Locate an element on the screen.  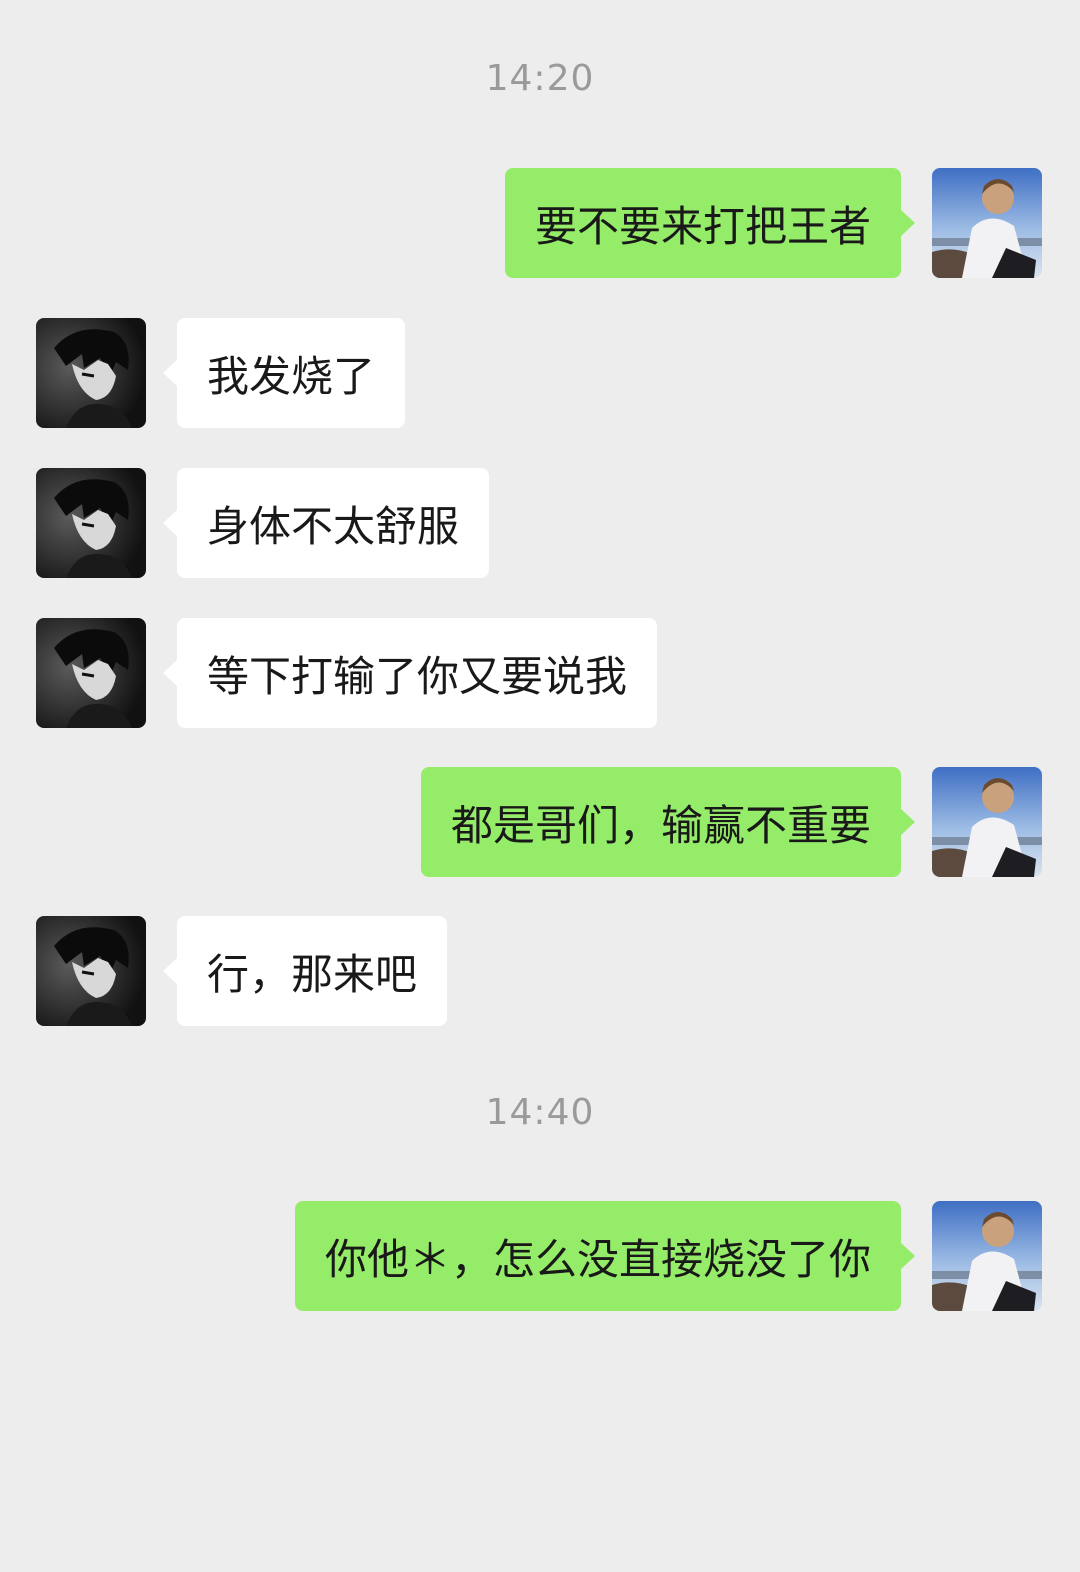
outgoing-message-bubble: 你他＊，怎么没直接烧没了你 is located at coordinates (605, 1256).